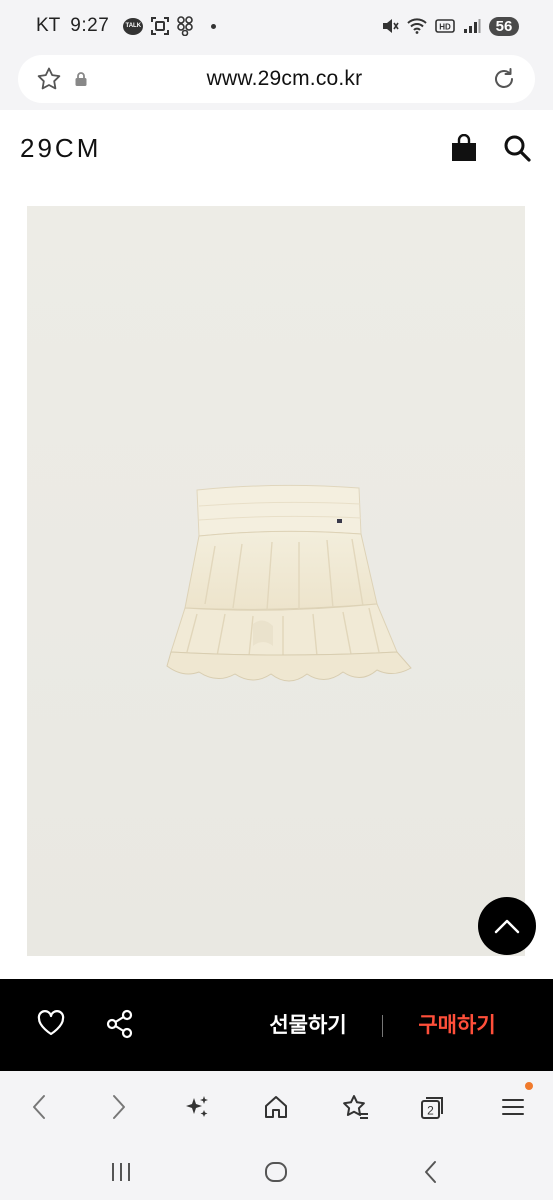 The width and height of the screenshot is (553, 1200). What do you see at coordinates (49, 79) in the screenshot?
I see `bookmark-star-icon` at bounding box center [49, 79].